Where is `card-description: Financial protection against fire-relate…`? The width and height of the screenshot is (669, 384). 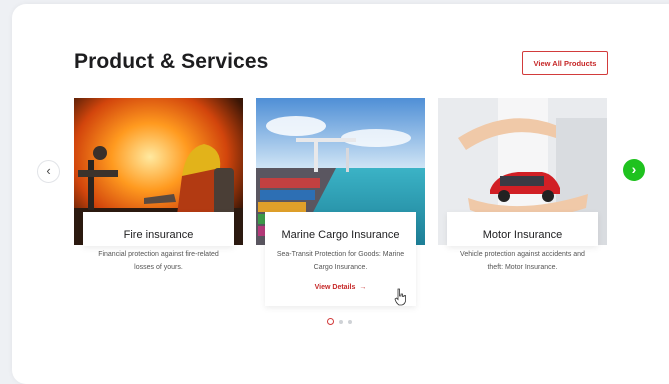
card-description: Financial protection against fire-relate… is located at coordinates (158, 261).